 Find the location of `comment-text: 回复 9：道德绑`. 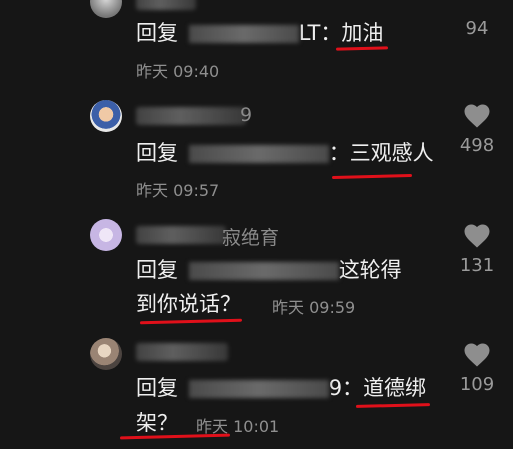

comment-text: 回复 9：道德绑 is located at coordinates (281, 388).